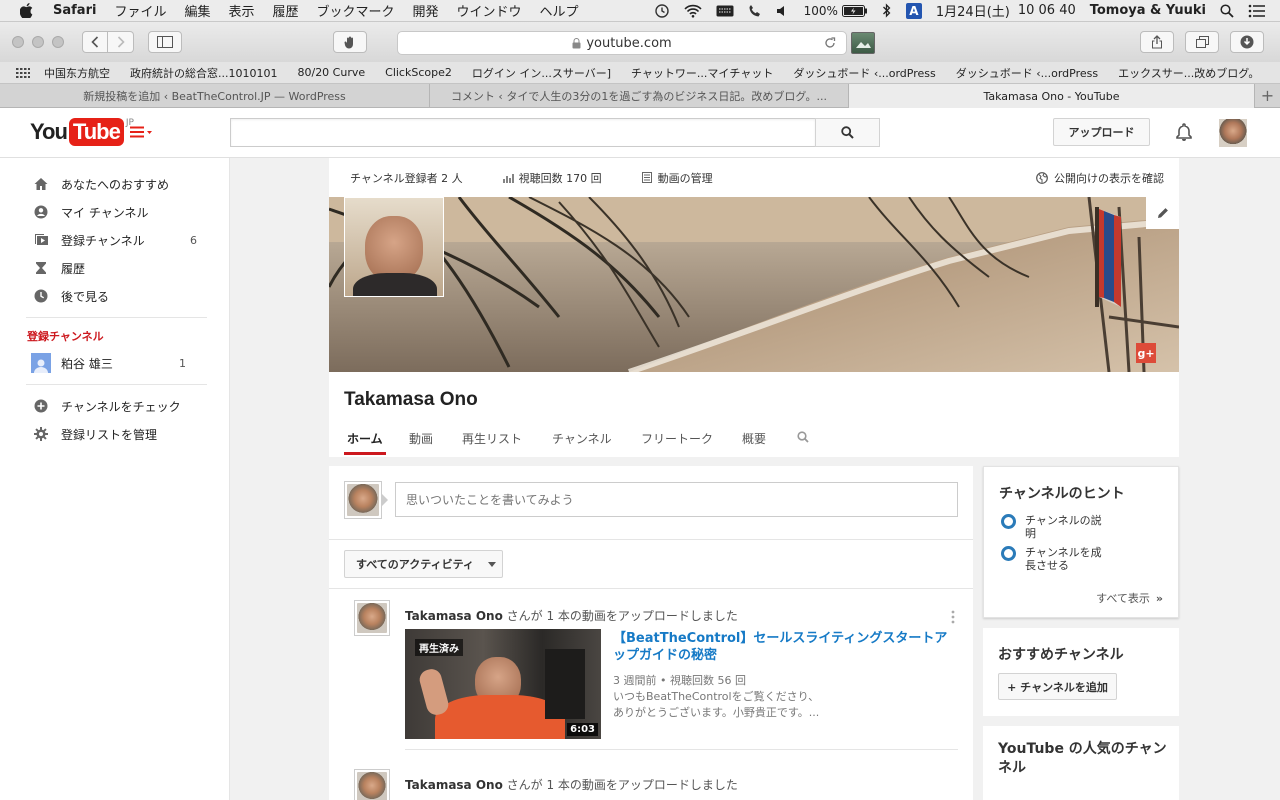 The width and height of the screenshot is (1280, 800). I want to click on phone-icon, so click(755, 11).